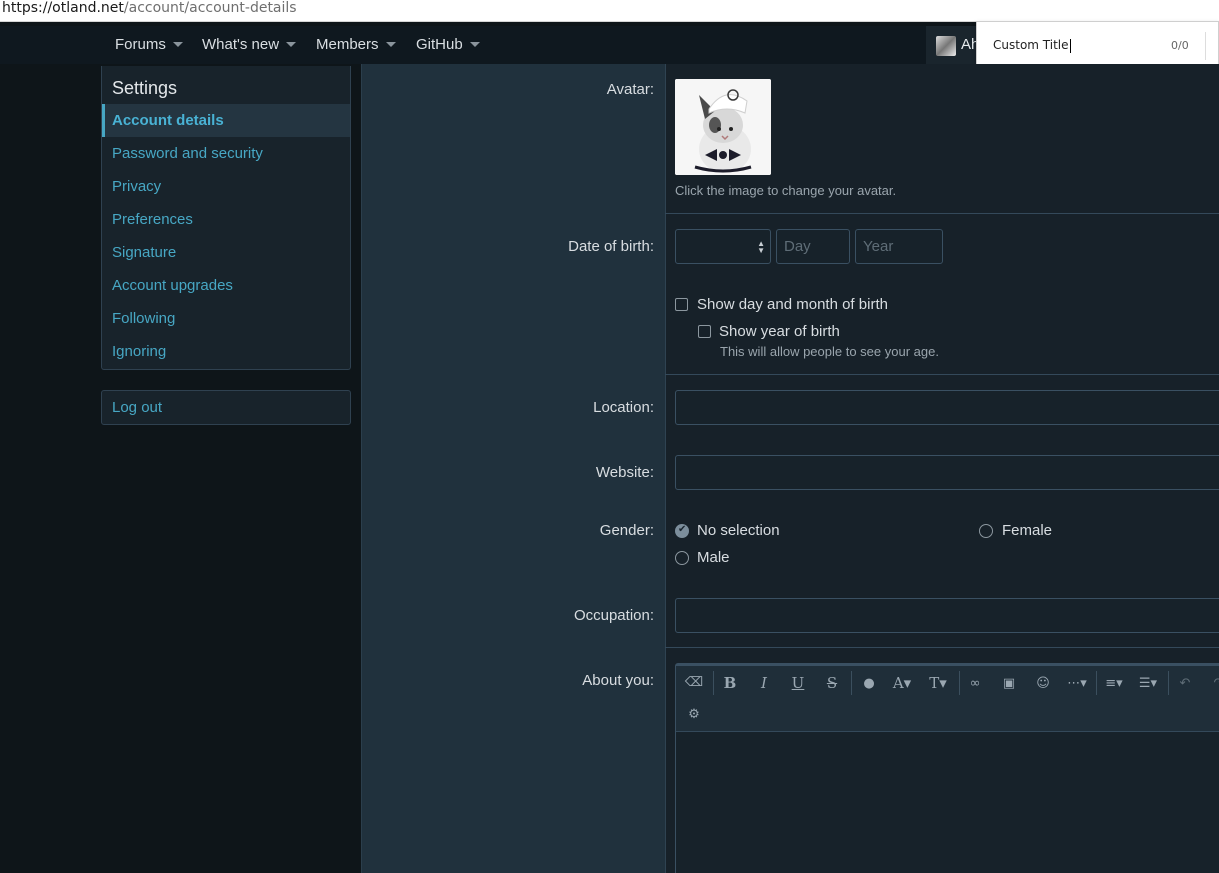 The image size is (1219, 873). I want to click on text-color-icon: ●, so click(869, 683).